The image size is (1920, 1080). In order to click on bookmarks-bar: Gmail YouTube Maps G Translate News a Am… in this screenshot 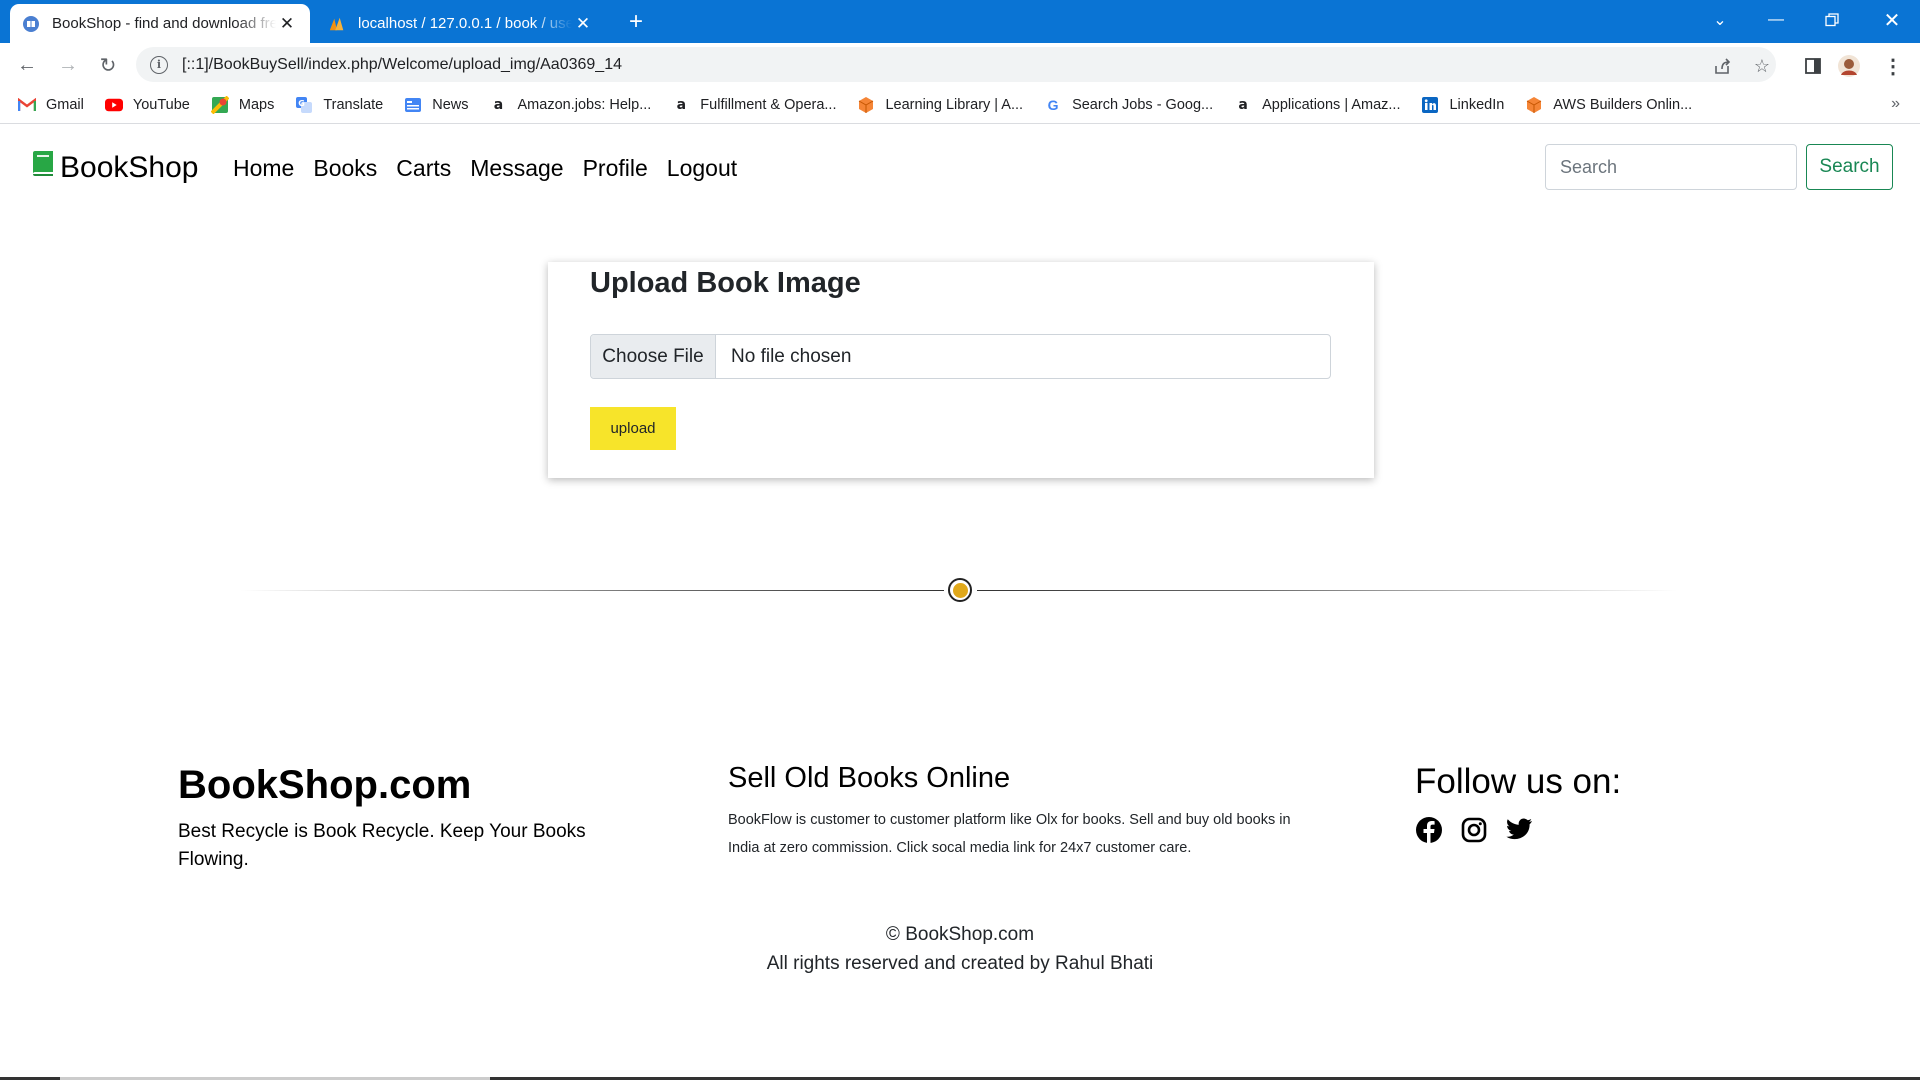, I will do `click(960, 105)`.